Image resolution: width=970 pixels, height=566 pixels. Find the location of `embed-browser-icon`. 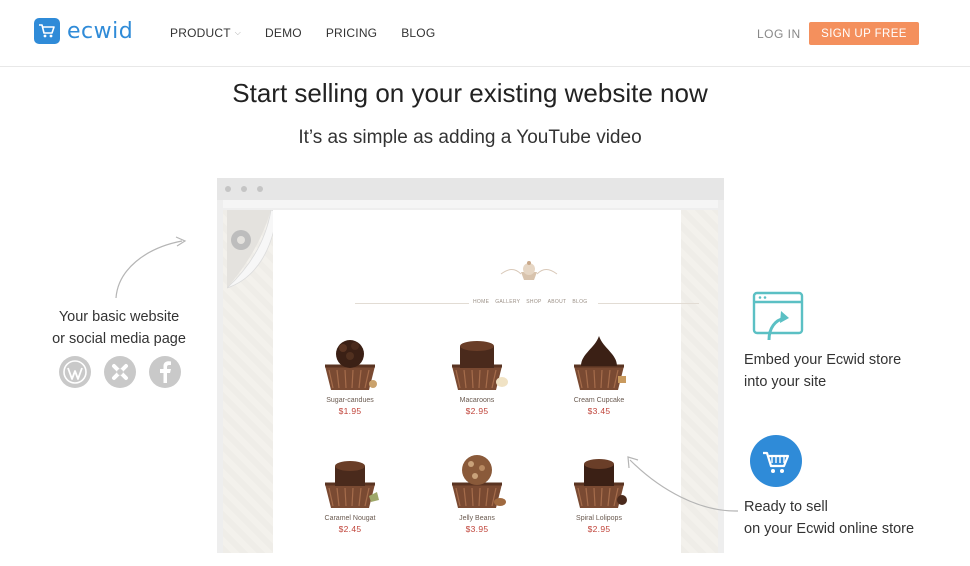

embed-browser-icon is located at coordinates (778, 316).